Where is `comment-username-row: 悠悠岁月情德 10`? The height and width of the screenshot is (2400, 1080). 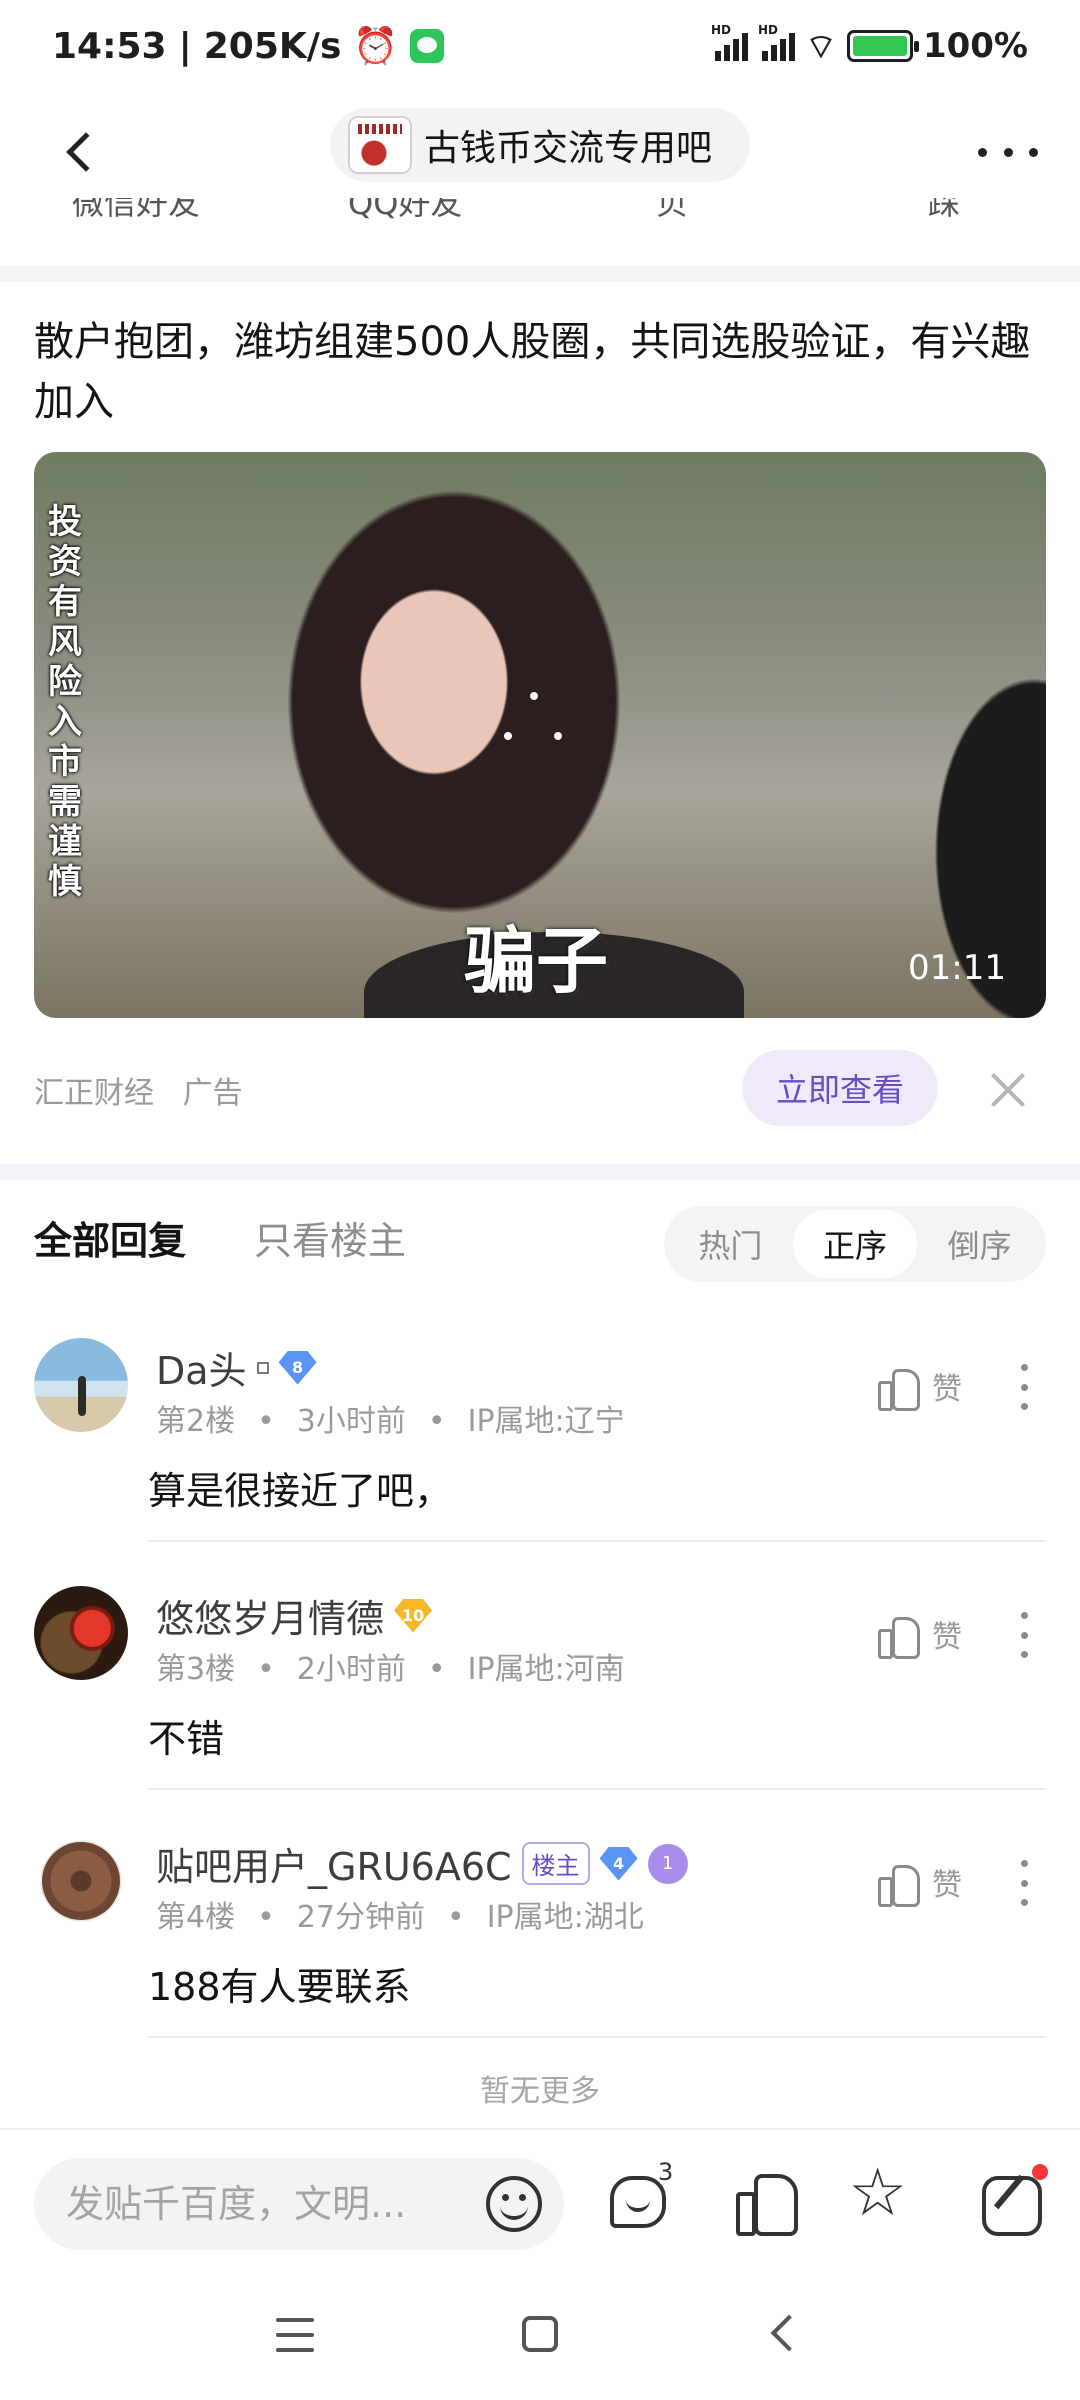 comment-username-row: 悠悠岁月情德 10 is located at coordinates (294, 1615).